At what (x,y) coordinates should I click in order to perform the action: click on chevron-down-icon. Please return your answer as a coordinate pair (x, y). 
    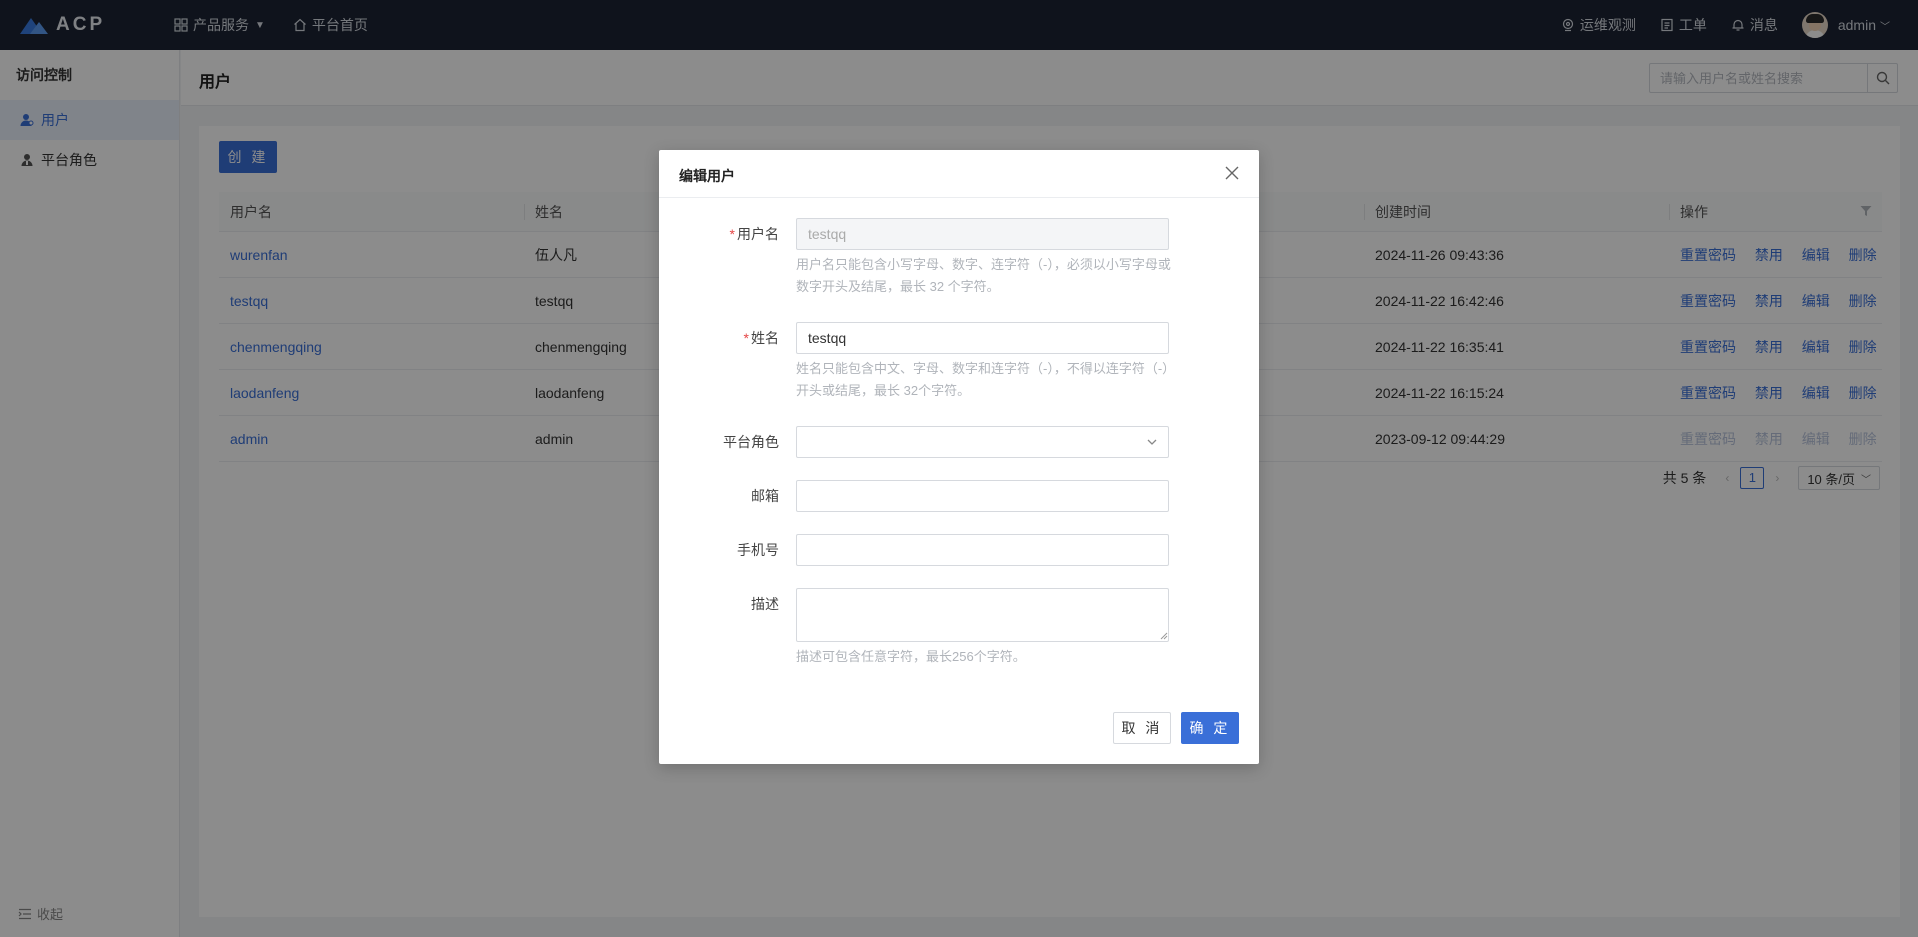
    Looking at the image, I should click on (1152, 442).